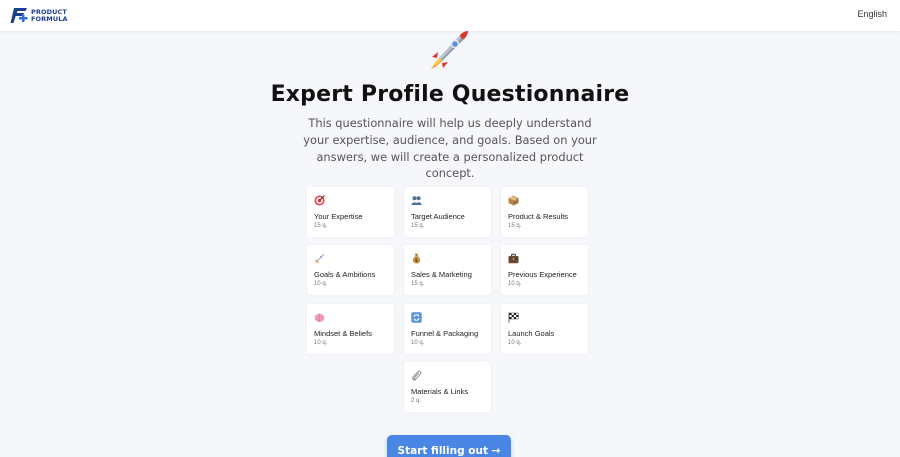 The width and height of the screenshot is (900, 457). What do you see at coordinates (542, 274) in the screenshot?
I see `section-title: Previous Experience` at bounding box center [542, 274].